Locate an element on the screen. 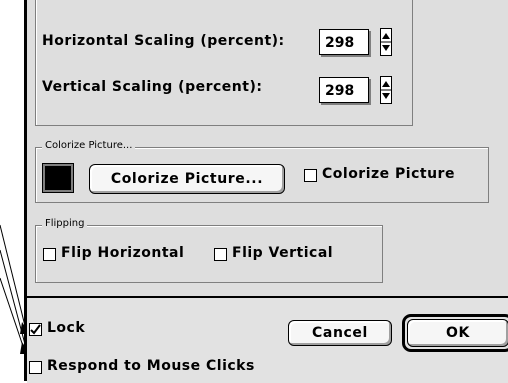  cancel-button: Cancel is located at coordinates (340, 333).